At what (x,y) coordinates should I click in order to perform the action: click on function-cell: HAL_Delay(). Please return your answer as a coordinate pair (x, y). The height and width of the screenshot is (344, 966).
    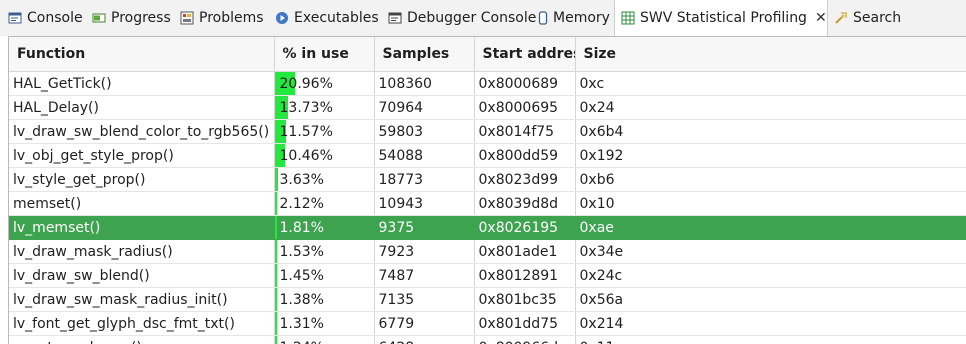
    Looking at the image, I should click on (142, 107).